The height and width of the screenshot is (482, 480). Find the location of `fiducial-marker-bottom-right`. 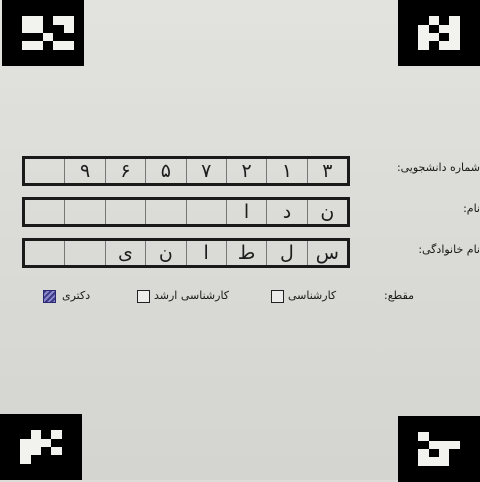

fiducial-marker-bottom-right is located at coordinates (439, 449).